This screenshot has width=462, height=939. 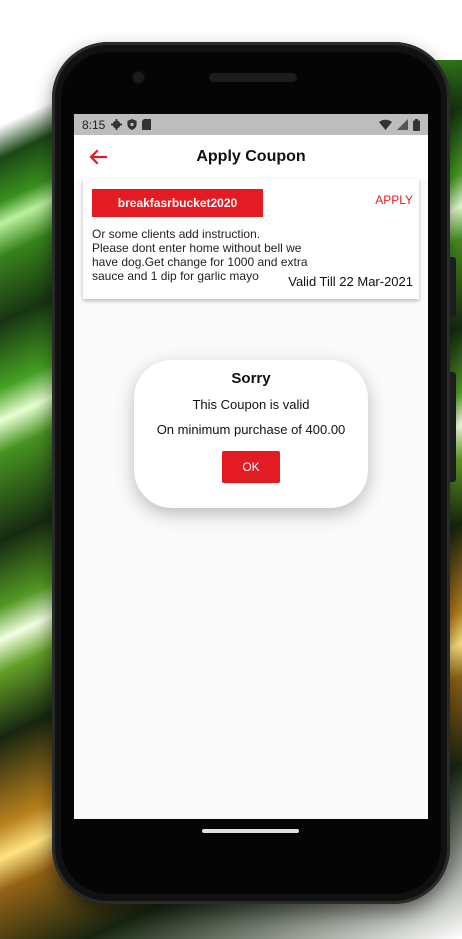 What do you see at coordinates (453, 287) in the screenshot?
I see `volume-button` at bounding box center [453, 287].